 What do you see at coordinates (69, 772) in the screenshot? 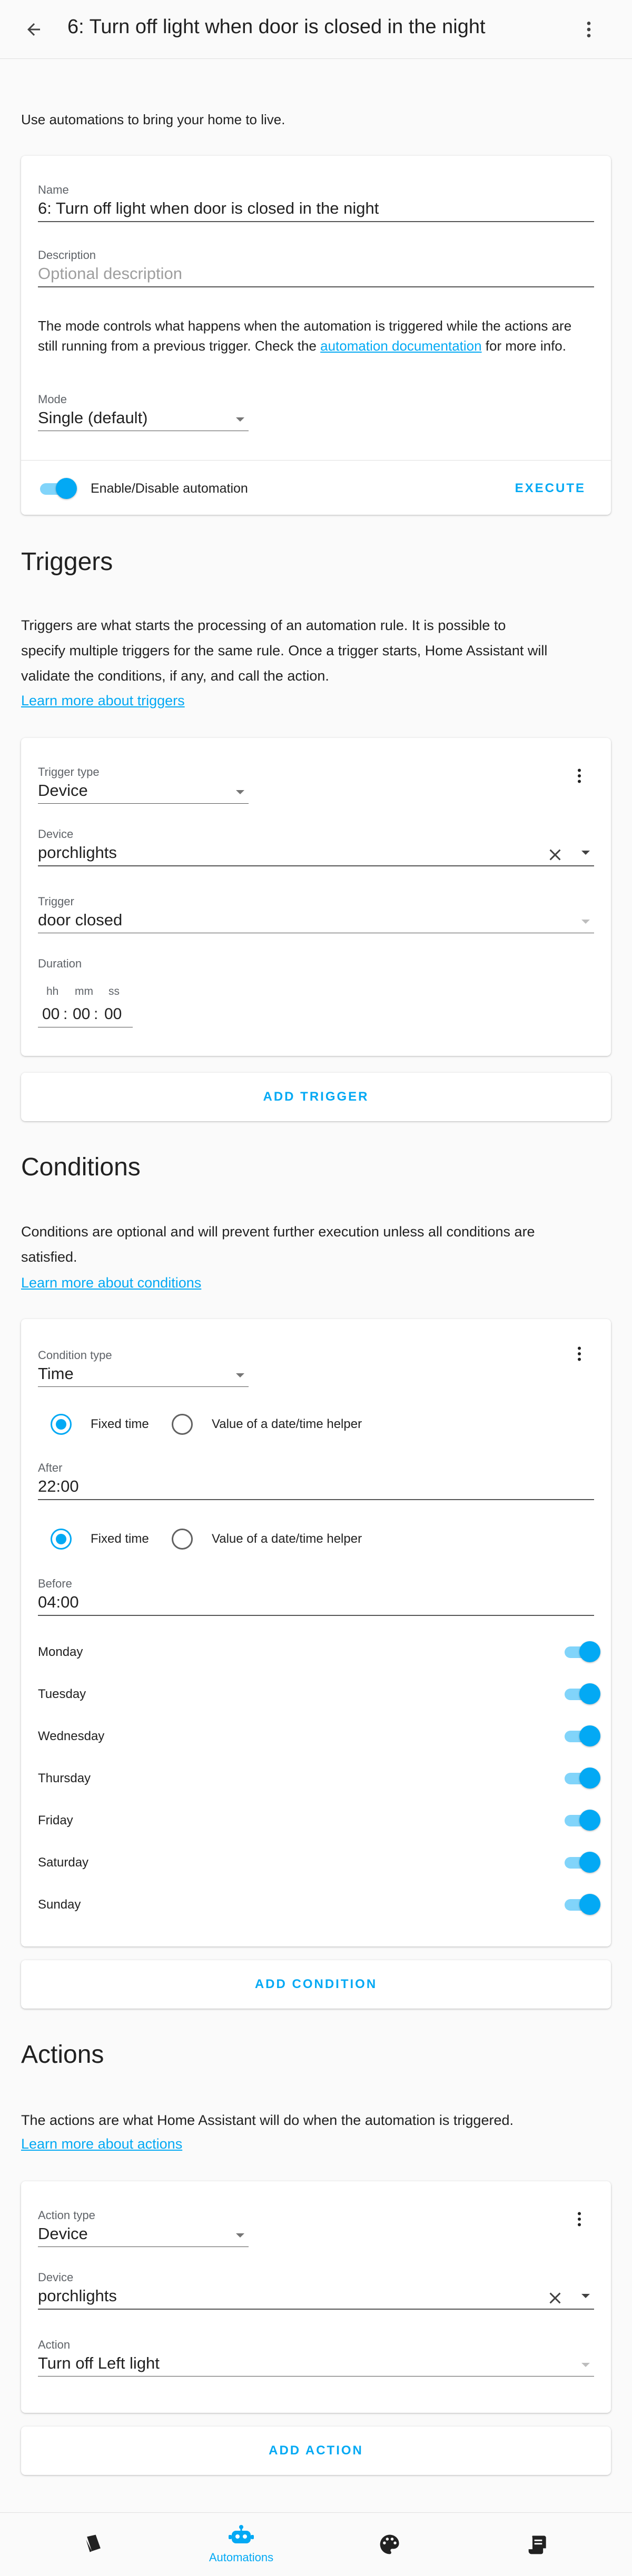
I see `trigger-type-label: Trigger type` at bounding box center [69, 772].